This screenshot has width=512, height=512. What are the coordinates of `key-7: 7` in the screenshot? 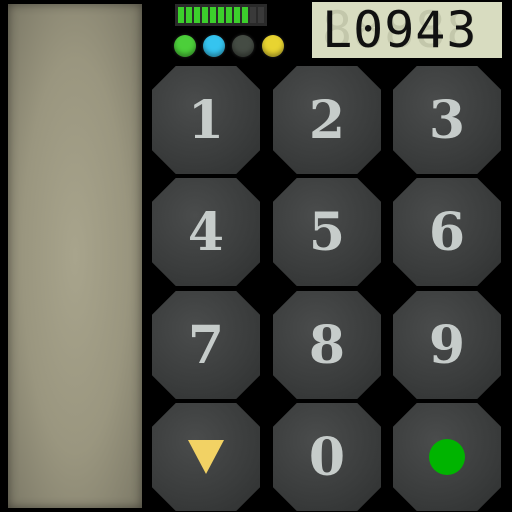 It's located at (206, 345).